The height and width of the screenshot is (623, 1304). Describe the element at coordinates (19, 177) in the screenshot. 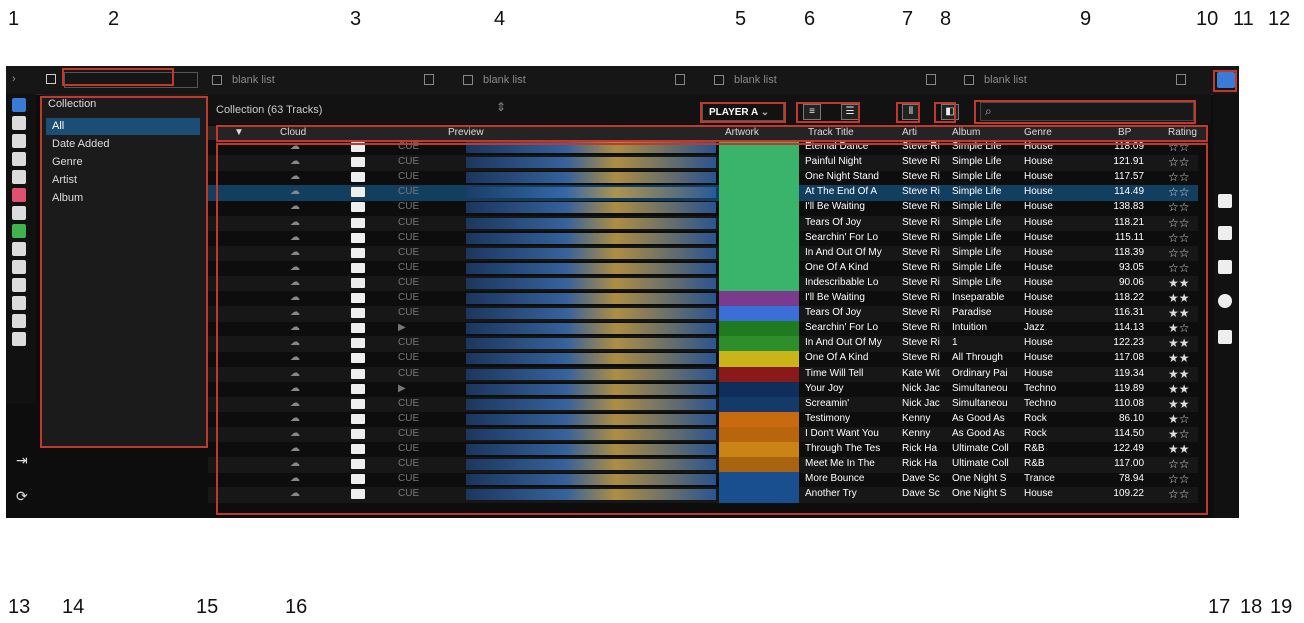

I see `history-icon` at that location.